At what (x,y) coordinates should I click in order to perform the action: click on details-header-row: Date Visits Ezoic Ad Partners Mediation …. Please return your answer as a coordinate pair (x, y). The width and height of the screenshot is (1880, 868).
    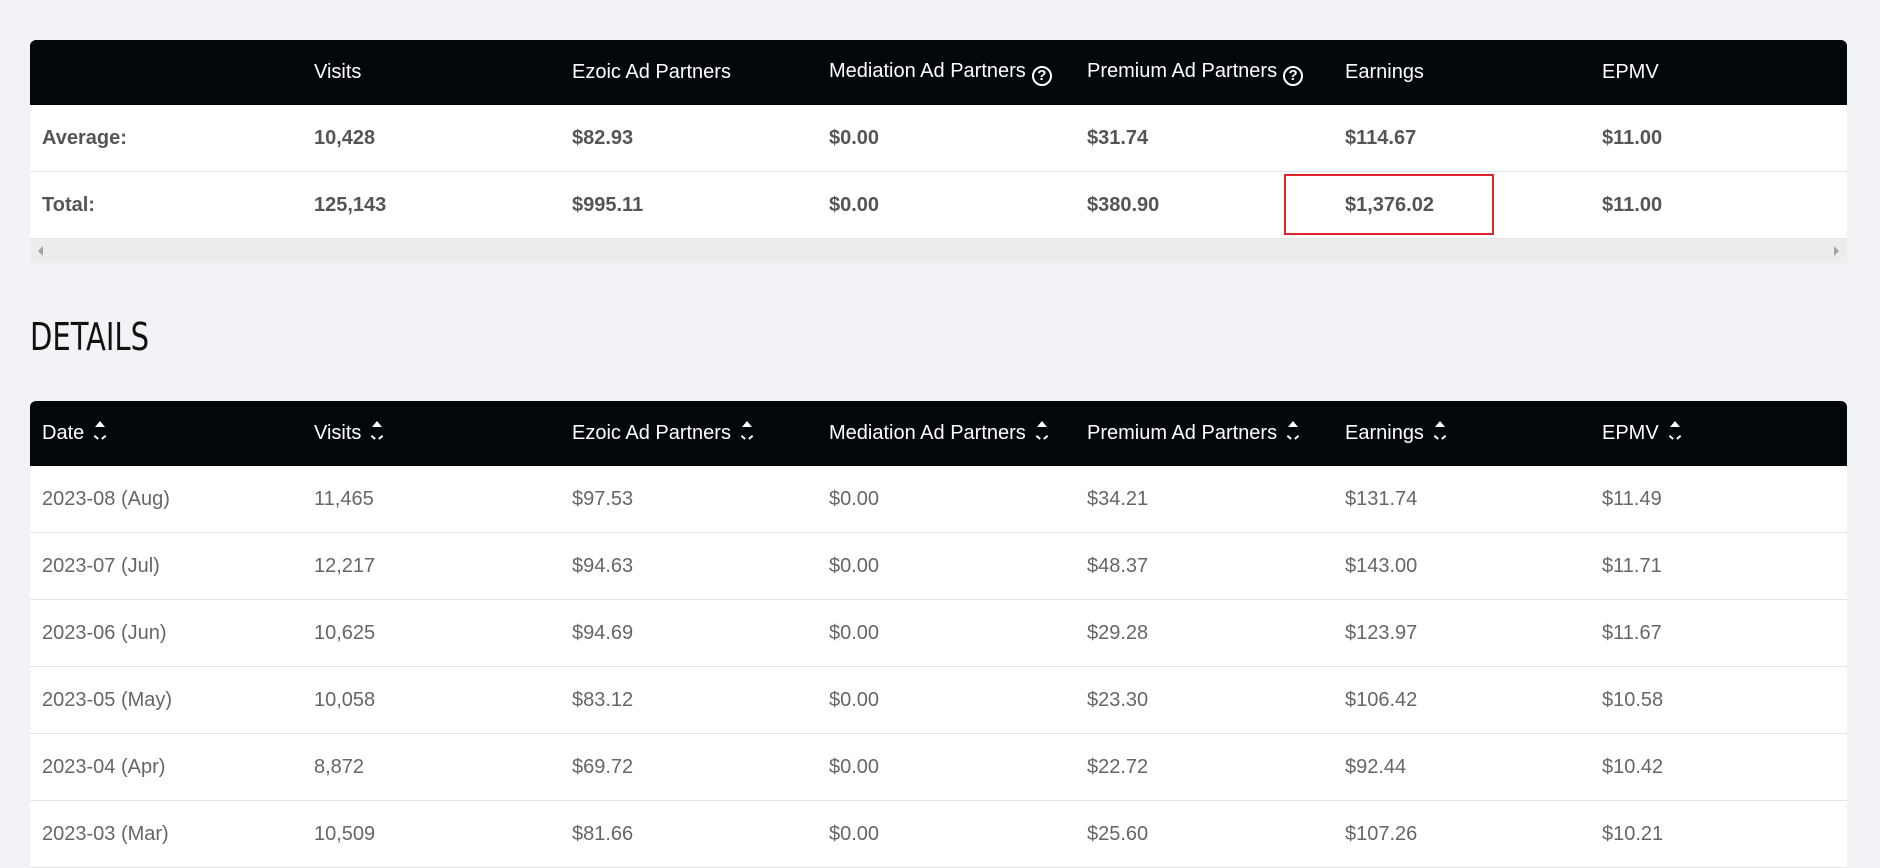
    Looking at the image, I should click on (938, 433).